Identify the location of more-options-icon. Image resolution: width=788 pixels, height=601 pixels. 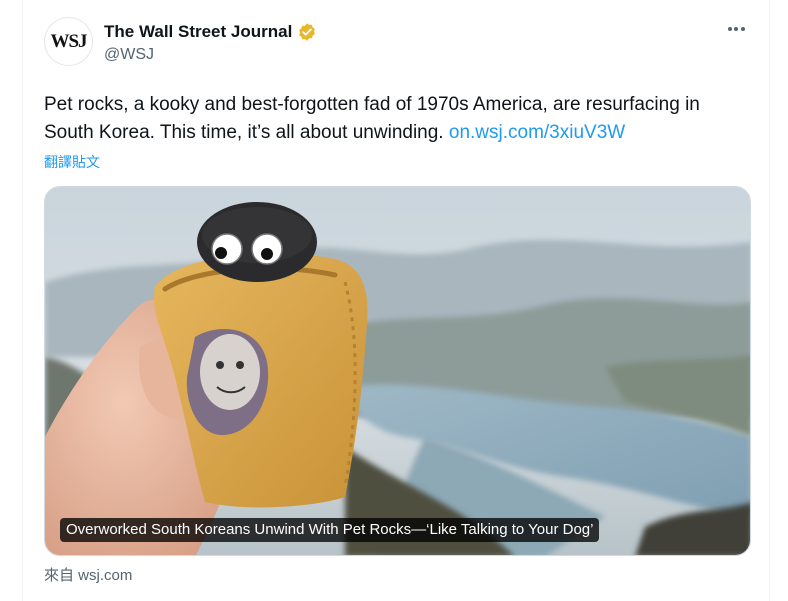
(736, 29).